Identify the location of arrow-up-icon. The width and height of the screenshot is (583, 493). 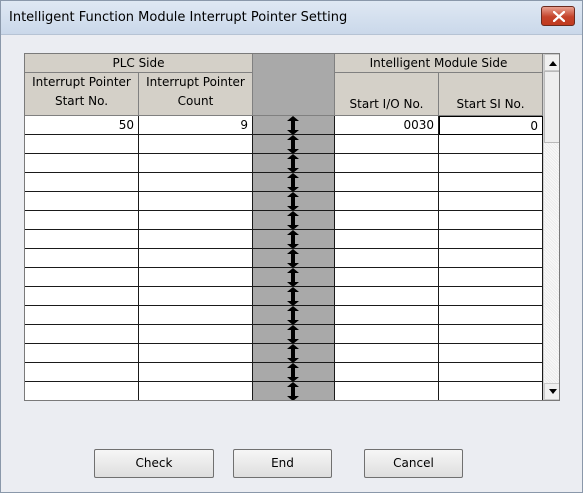
(553, 63).